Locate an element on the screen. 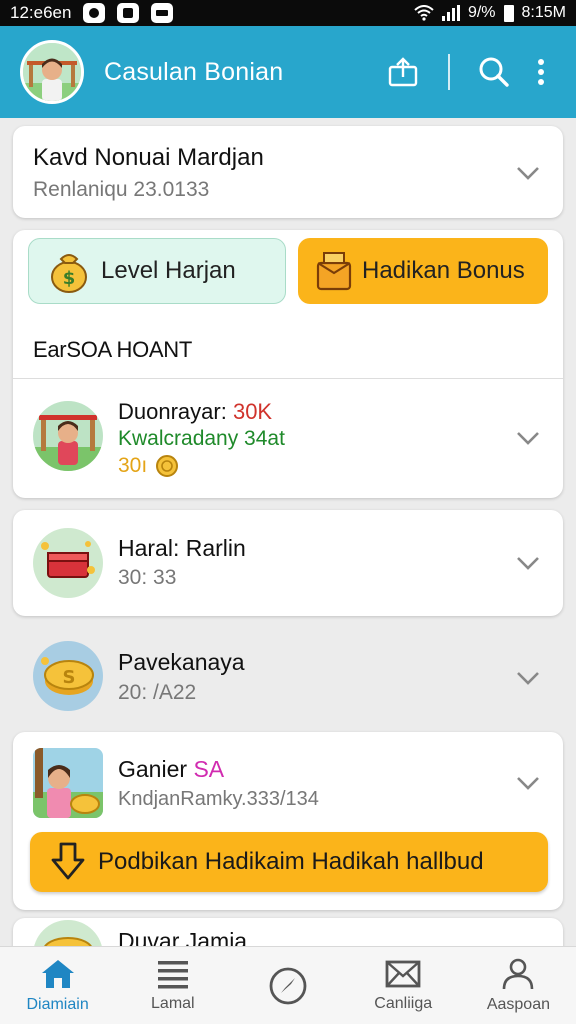 The width and height of the screenshot is (576, 1024). promo-label: Podbikan Hadikaim Hadikah hallbud is located at coordinates (291, 861).